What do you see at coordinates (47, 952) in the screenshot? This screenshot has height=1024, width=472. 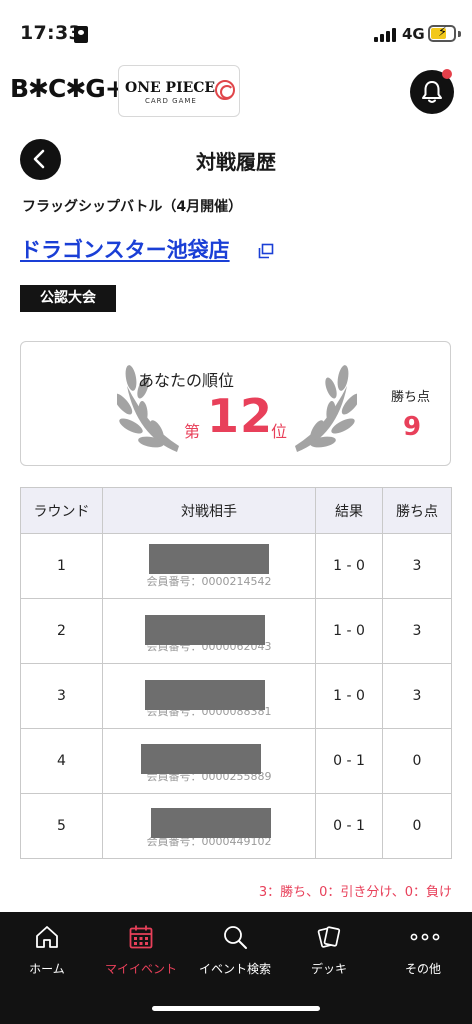 I see `nav-item-home: ホーム` at bounding box center [47, 952].